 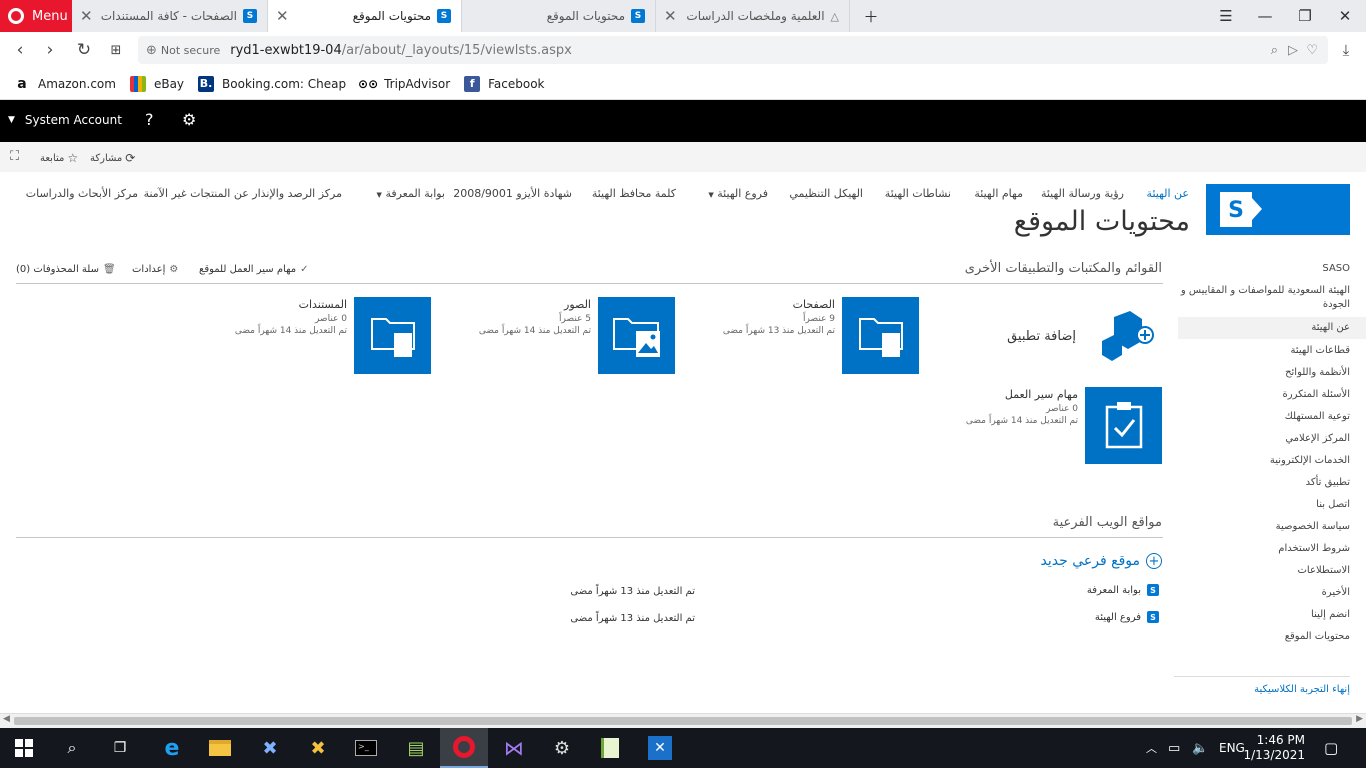 What do you see at coordinates (610, 748) in the screenshot?
I see `notepad-icon` at bounding box center [610, 748].